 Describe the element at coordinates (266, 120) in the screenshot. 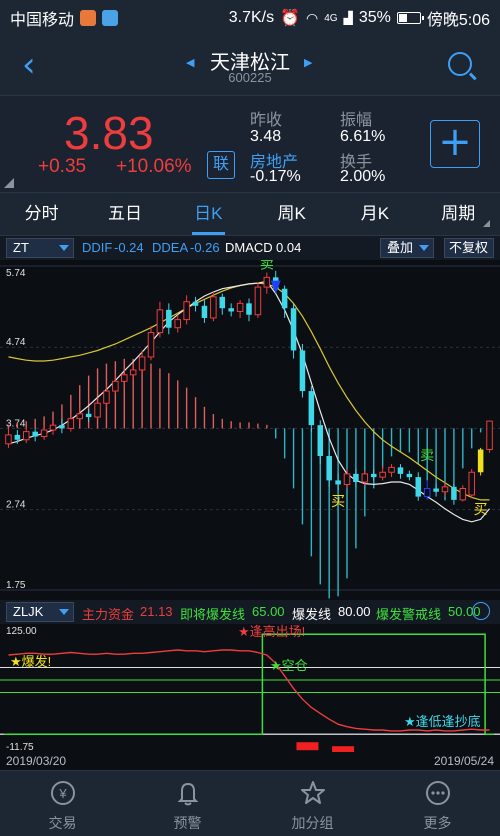

I see `prev-close-label: 昨收` at that location.